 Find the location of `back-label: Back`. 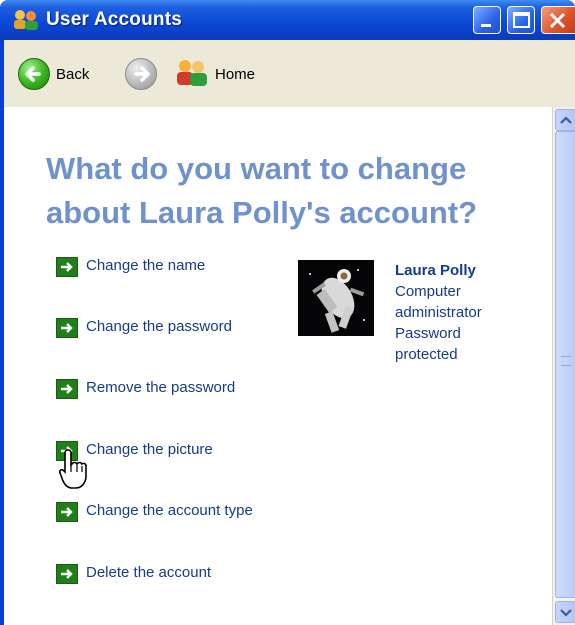

back-label: Back is located at coordinates (73, 74).